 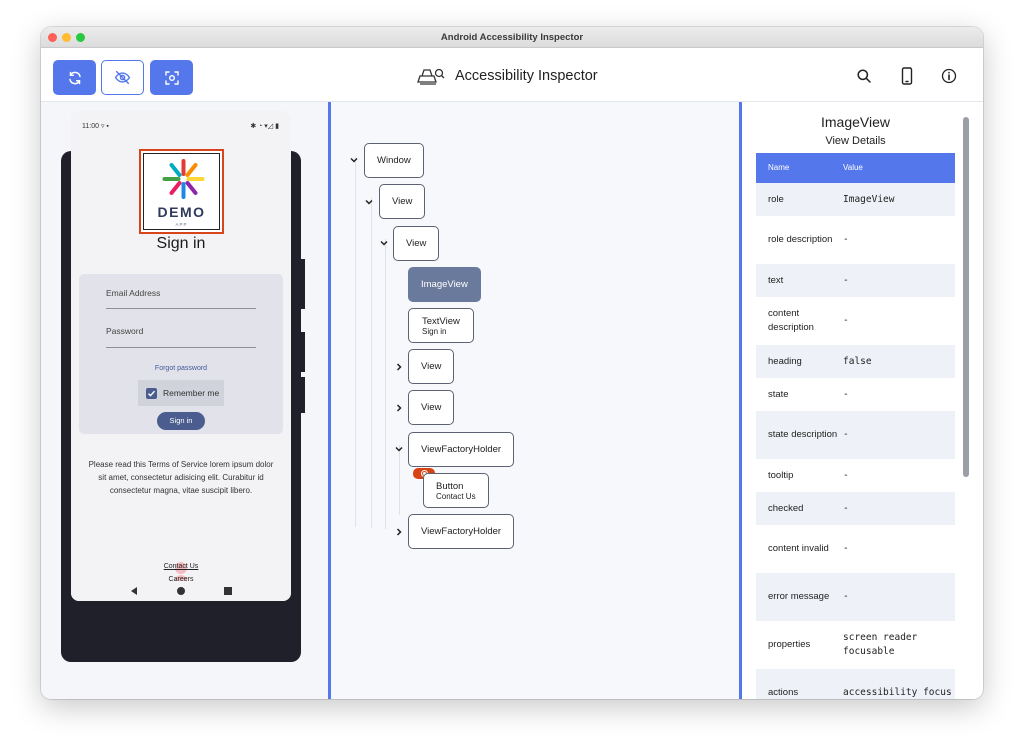 I want to click on row-name: content invalid, so click(x=798, y=548).